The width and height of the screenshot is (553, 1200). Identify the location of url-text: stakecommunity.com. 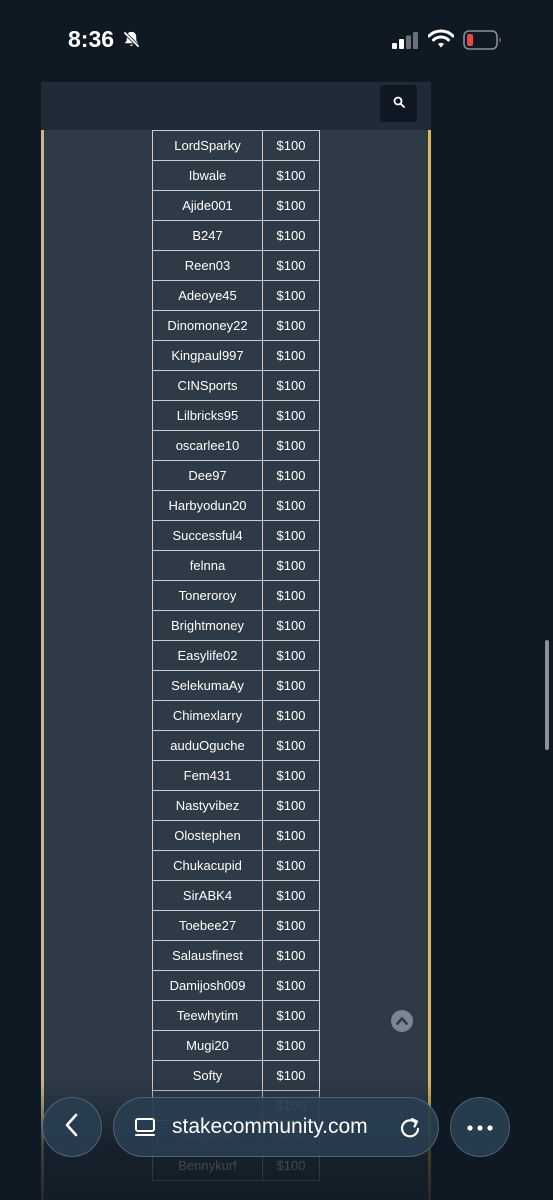
(270, 1126).